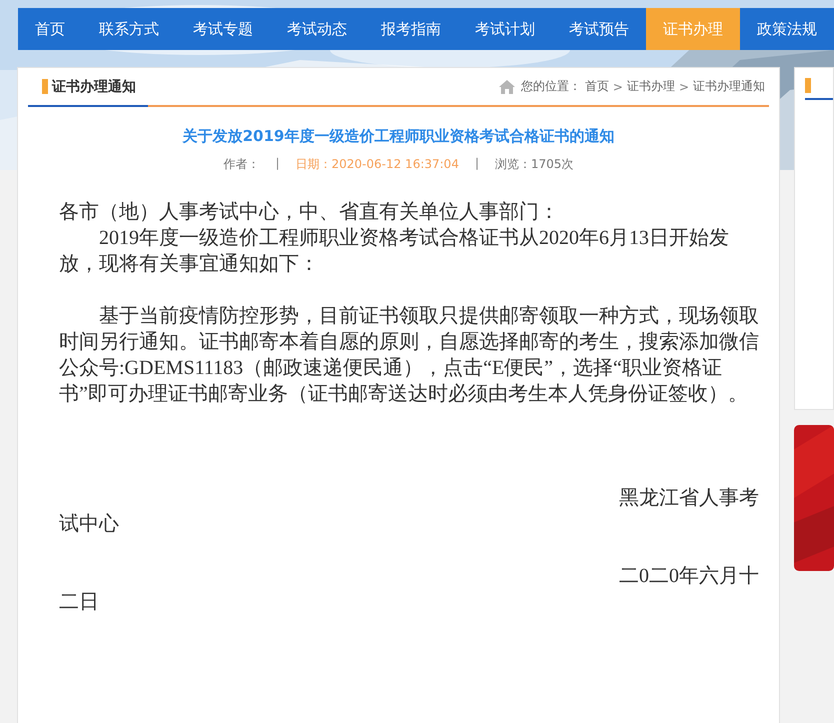  What do you see at coordinates (394, 251) in the screenshot?
I see `paragraph: 2019年度一级造价工程师职业资格考试合格证书从2020年6月13日开始发放，现将有关事宜通知如下：` at bounding box center [394, 251].